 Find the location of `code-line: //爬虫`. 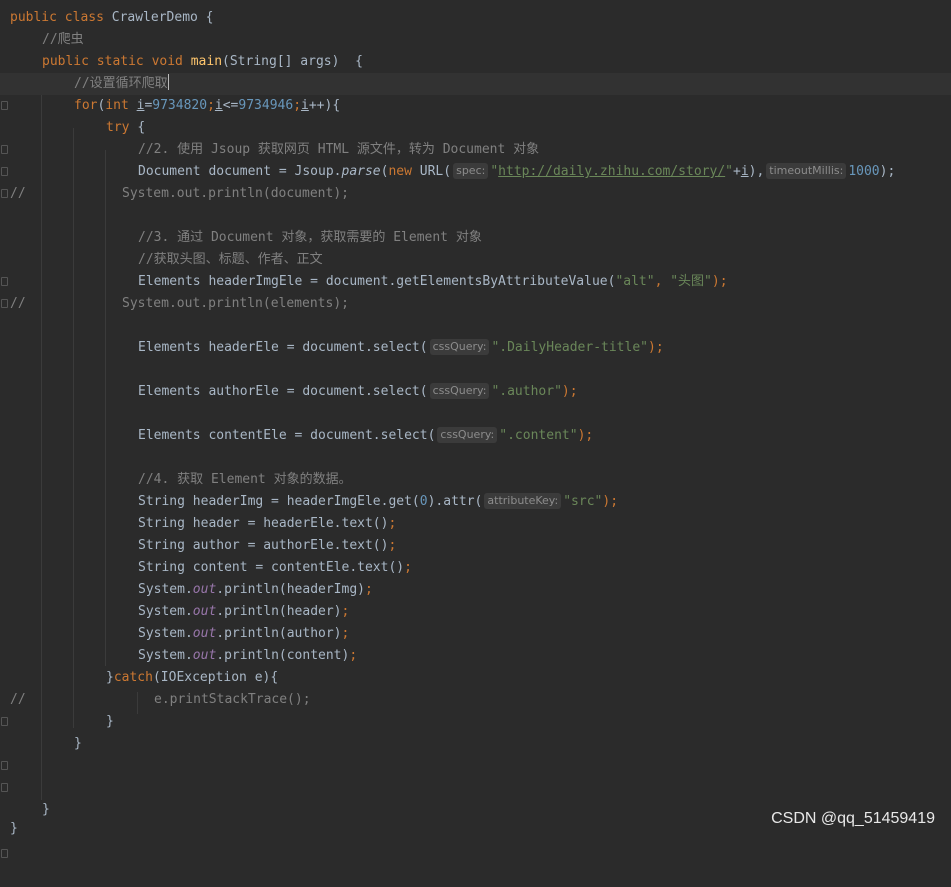

code-line: //爬虫 is located at coordinates (475, 40).